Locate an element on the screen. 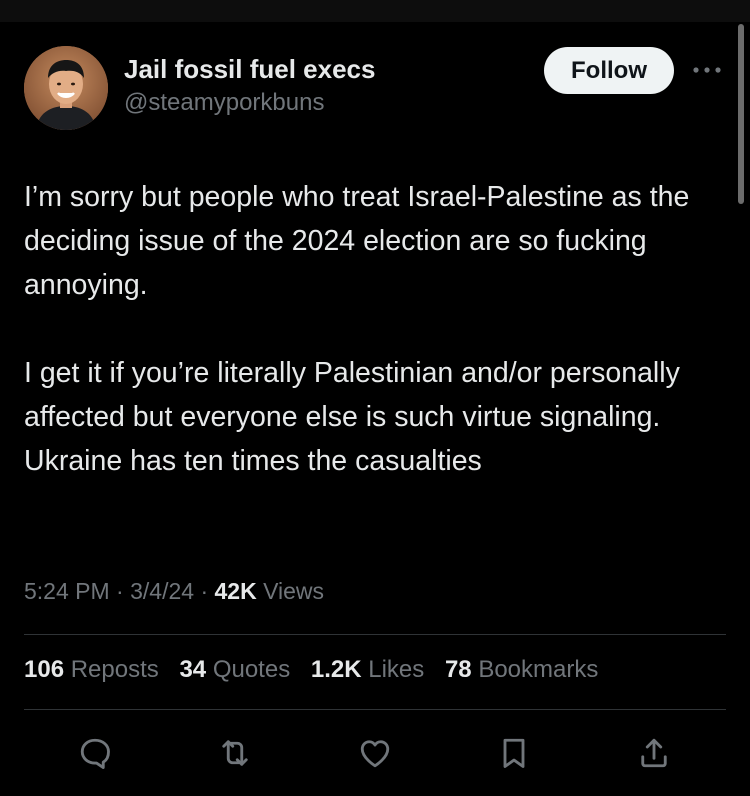  bookmarks-stat: 78 Bookmarks is located at coordinates (521, 669).